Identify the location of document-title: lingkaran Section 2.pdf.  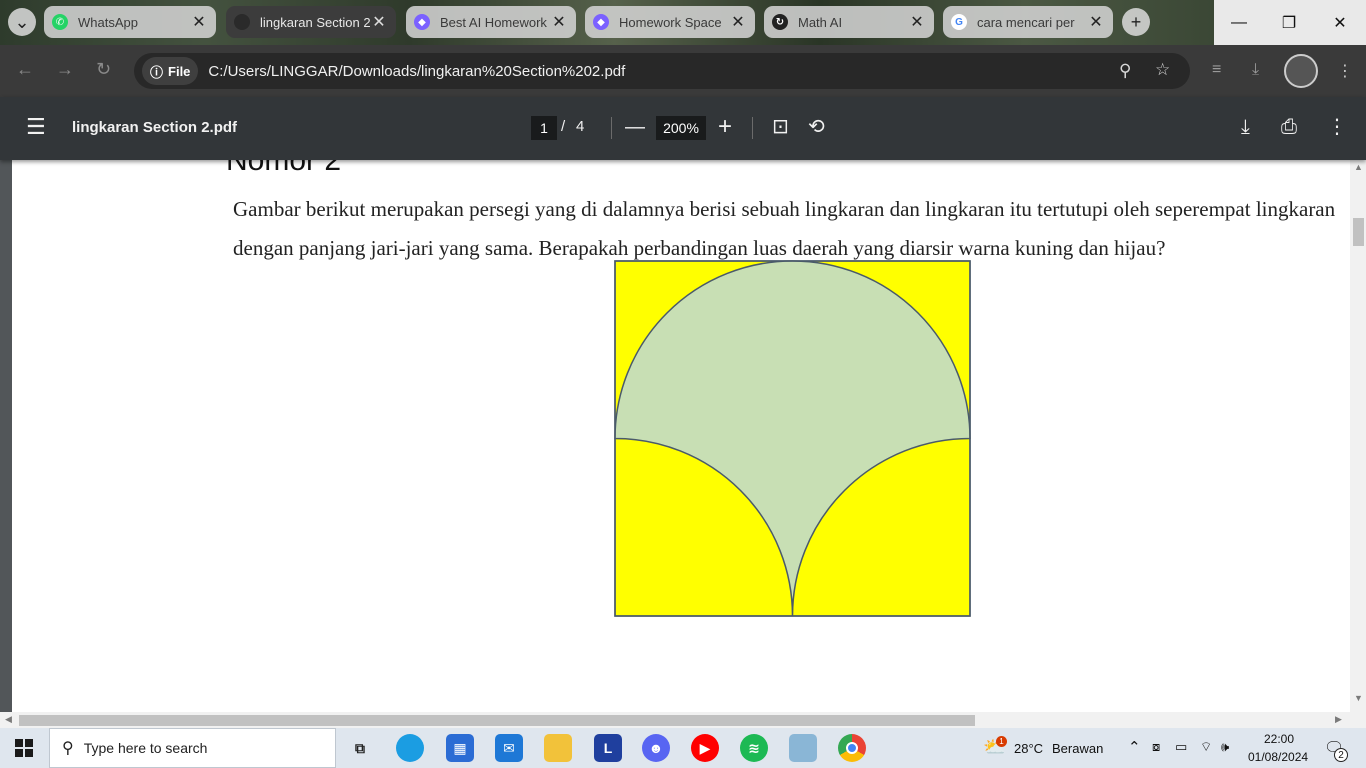
(155, 127).